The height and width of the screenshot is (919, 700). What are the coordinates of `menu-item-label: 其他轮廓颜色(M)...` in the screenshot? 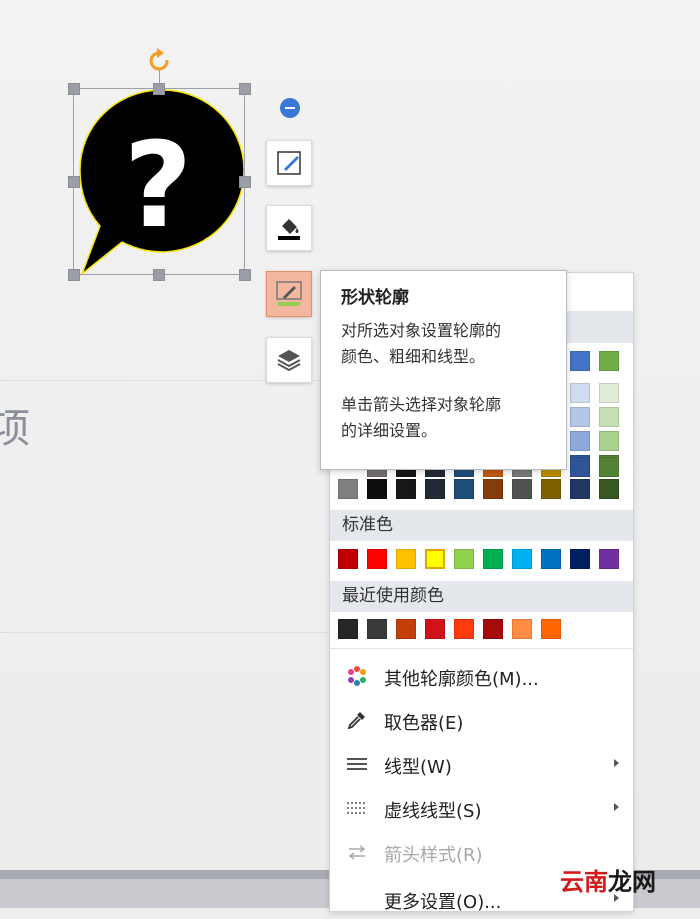 It's located at (461, 679).